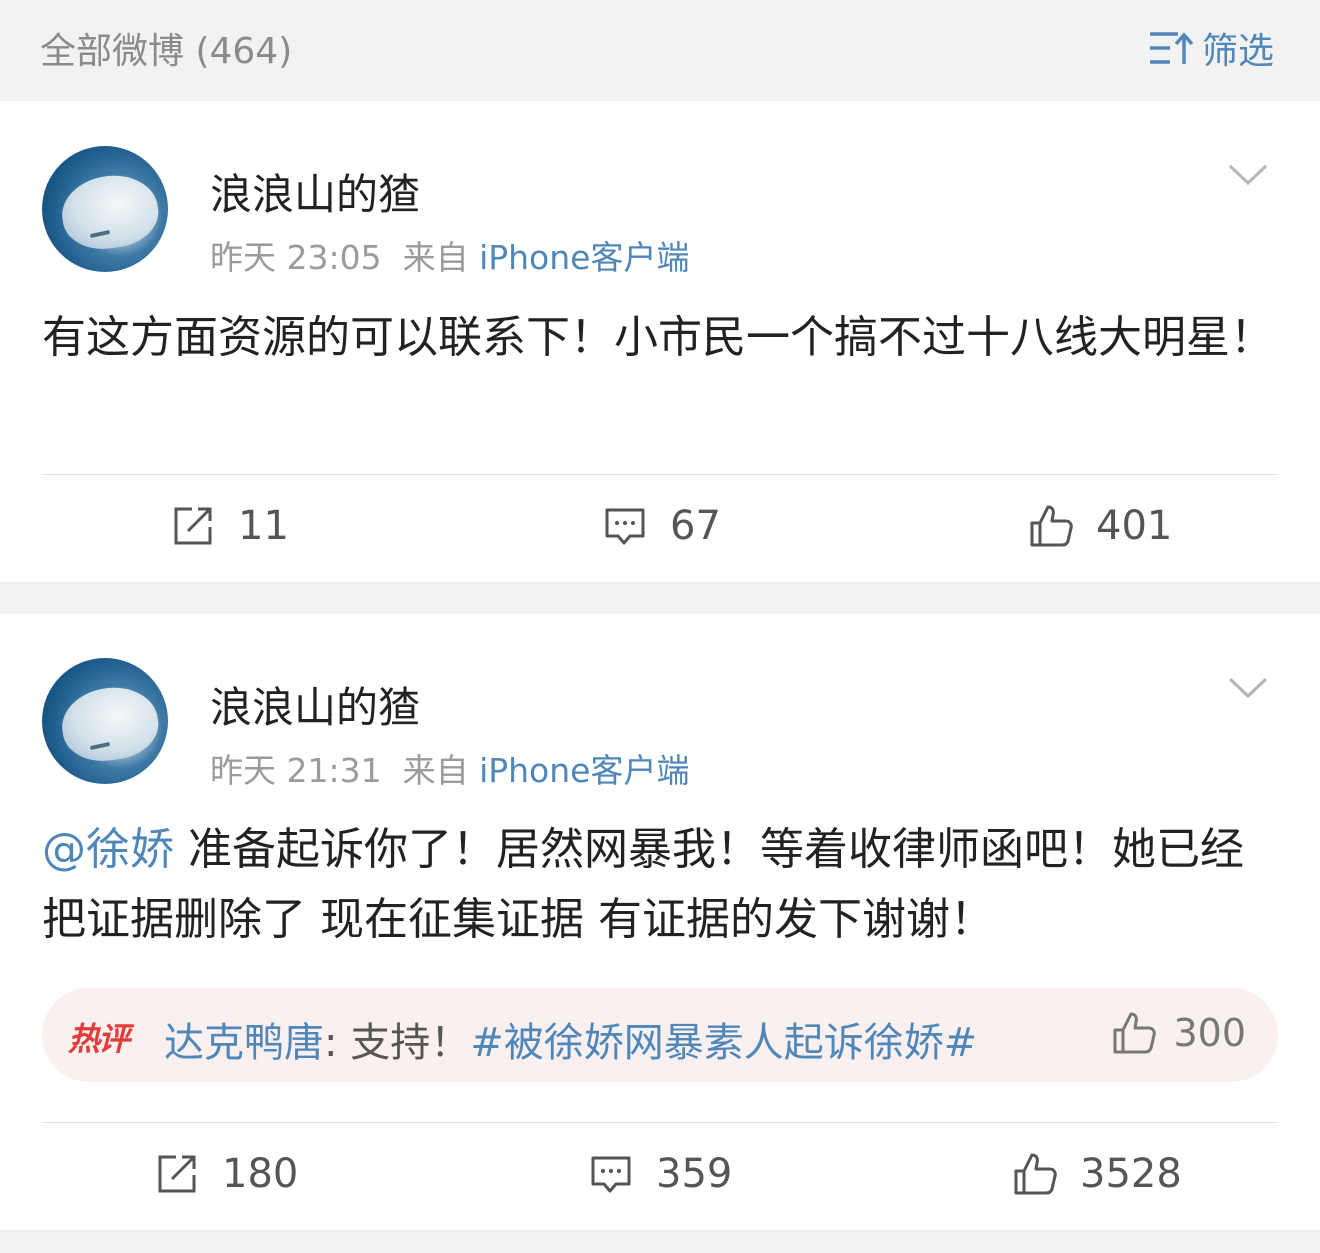  I want to click on repost-button: 11, so click(229, 526).